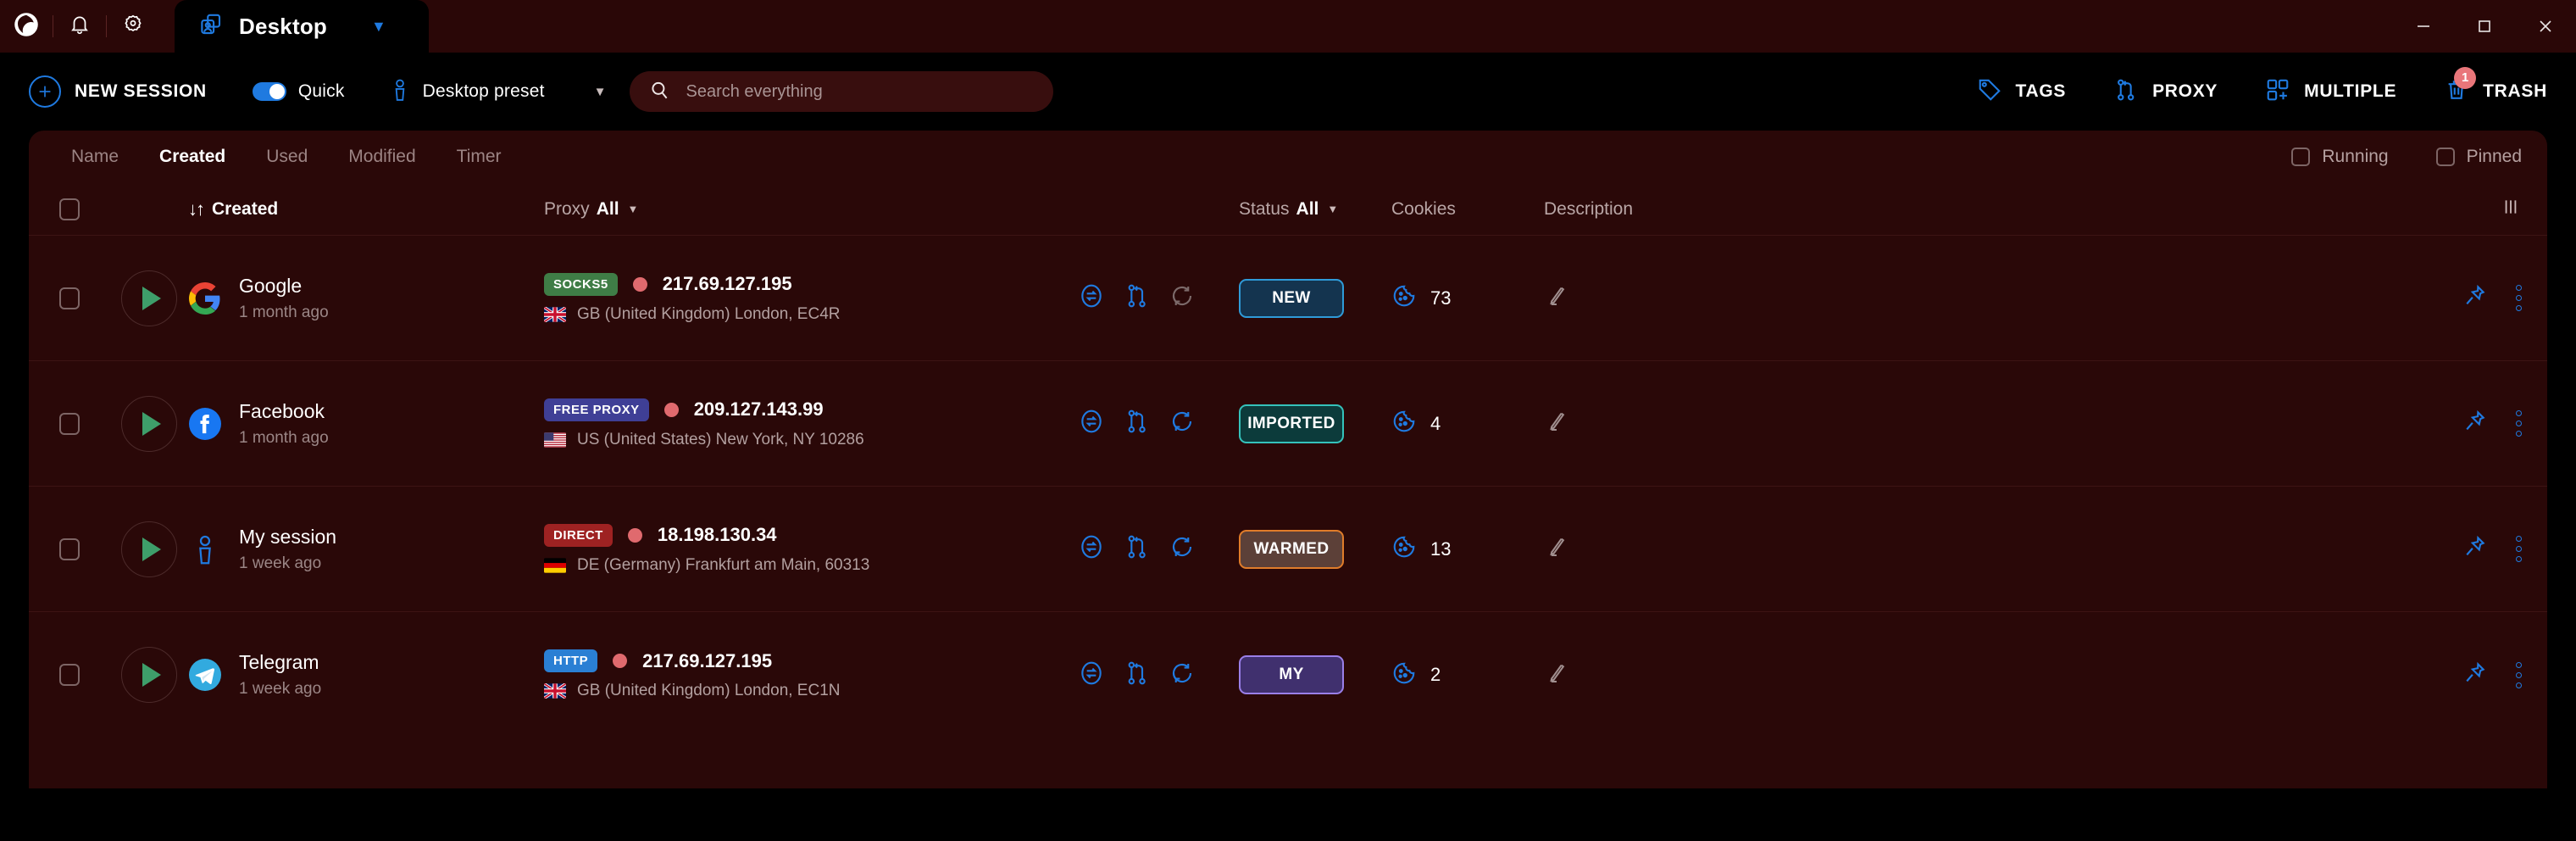 The image size is (2576, 841). What do you see at coordinates (269, 91) in the screenshot?
I see `toggle-switch-icon` at bounding box center [269, 91].